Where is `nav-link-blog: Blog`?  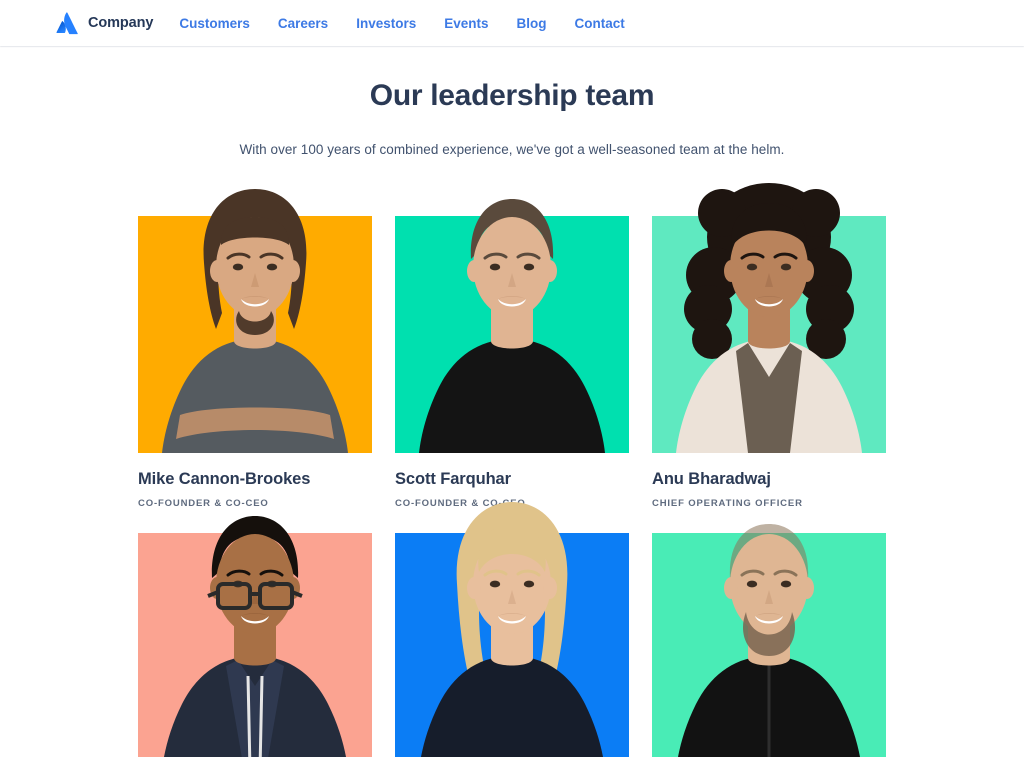 nav-link-blog: Blog is located at coordinates (532, 23).